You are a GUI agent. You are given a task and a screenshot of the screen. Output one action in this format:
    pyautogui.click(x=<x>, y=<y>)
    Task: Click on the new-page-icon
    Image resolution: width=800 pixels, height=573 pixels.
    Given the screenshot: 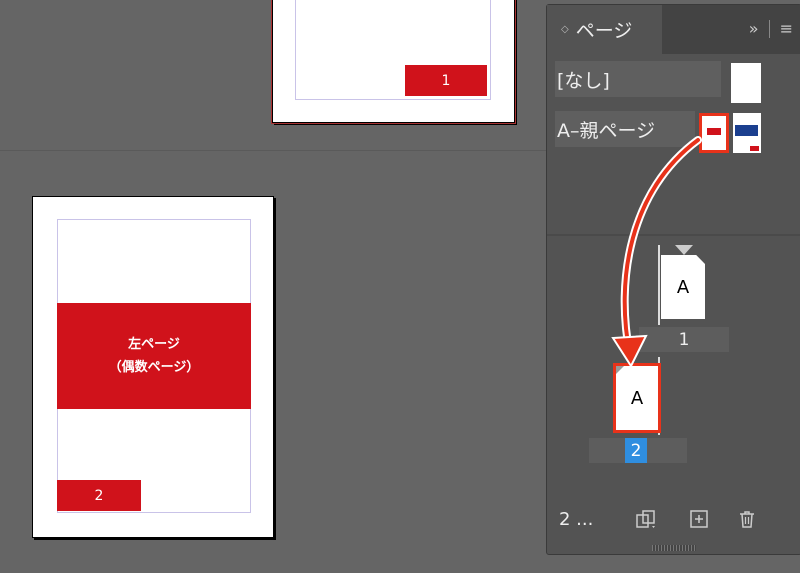 What is the action you would take?
    pyautogui.click(x=699, y=521)
    